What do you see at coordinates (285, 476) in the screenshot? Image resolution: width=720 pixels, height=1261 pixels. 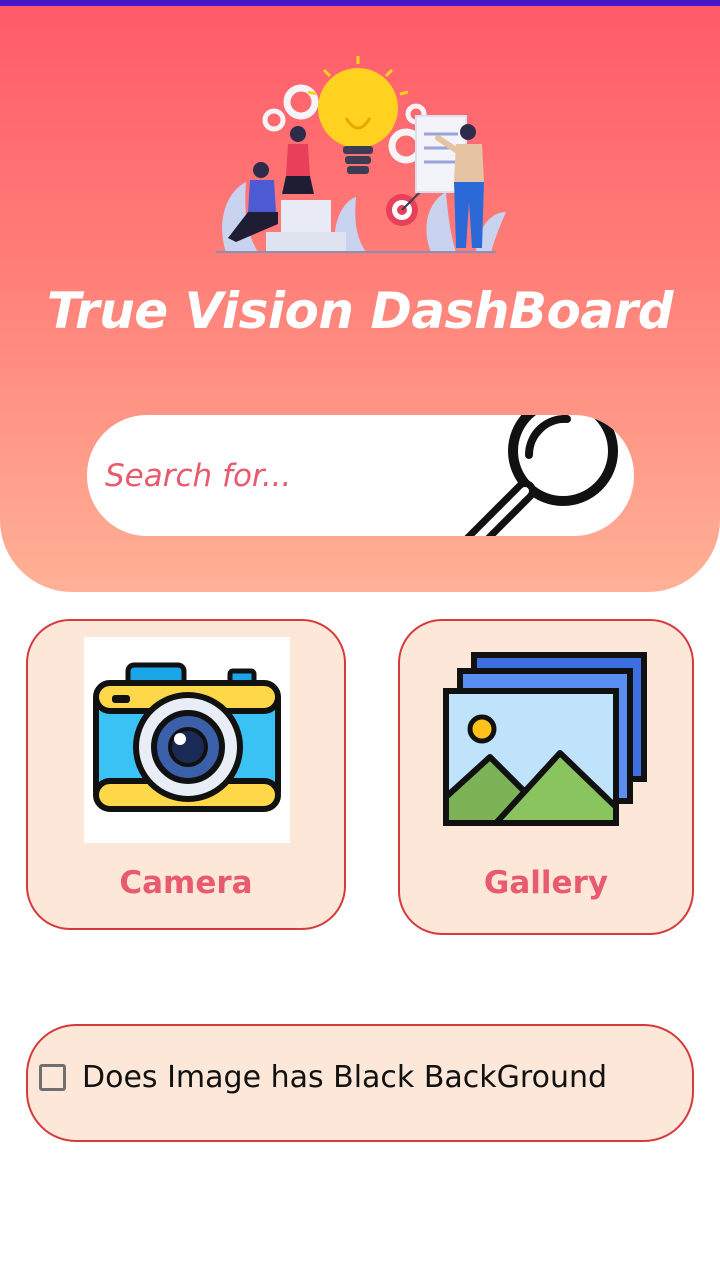 I see `search-input` at bounding box center [285, 476].